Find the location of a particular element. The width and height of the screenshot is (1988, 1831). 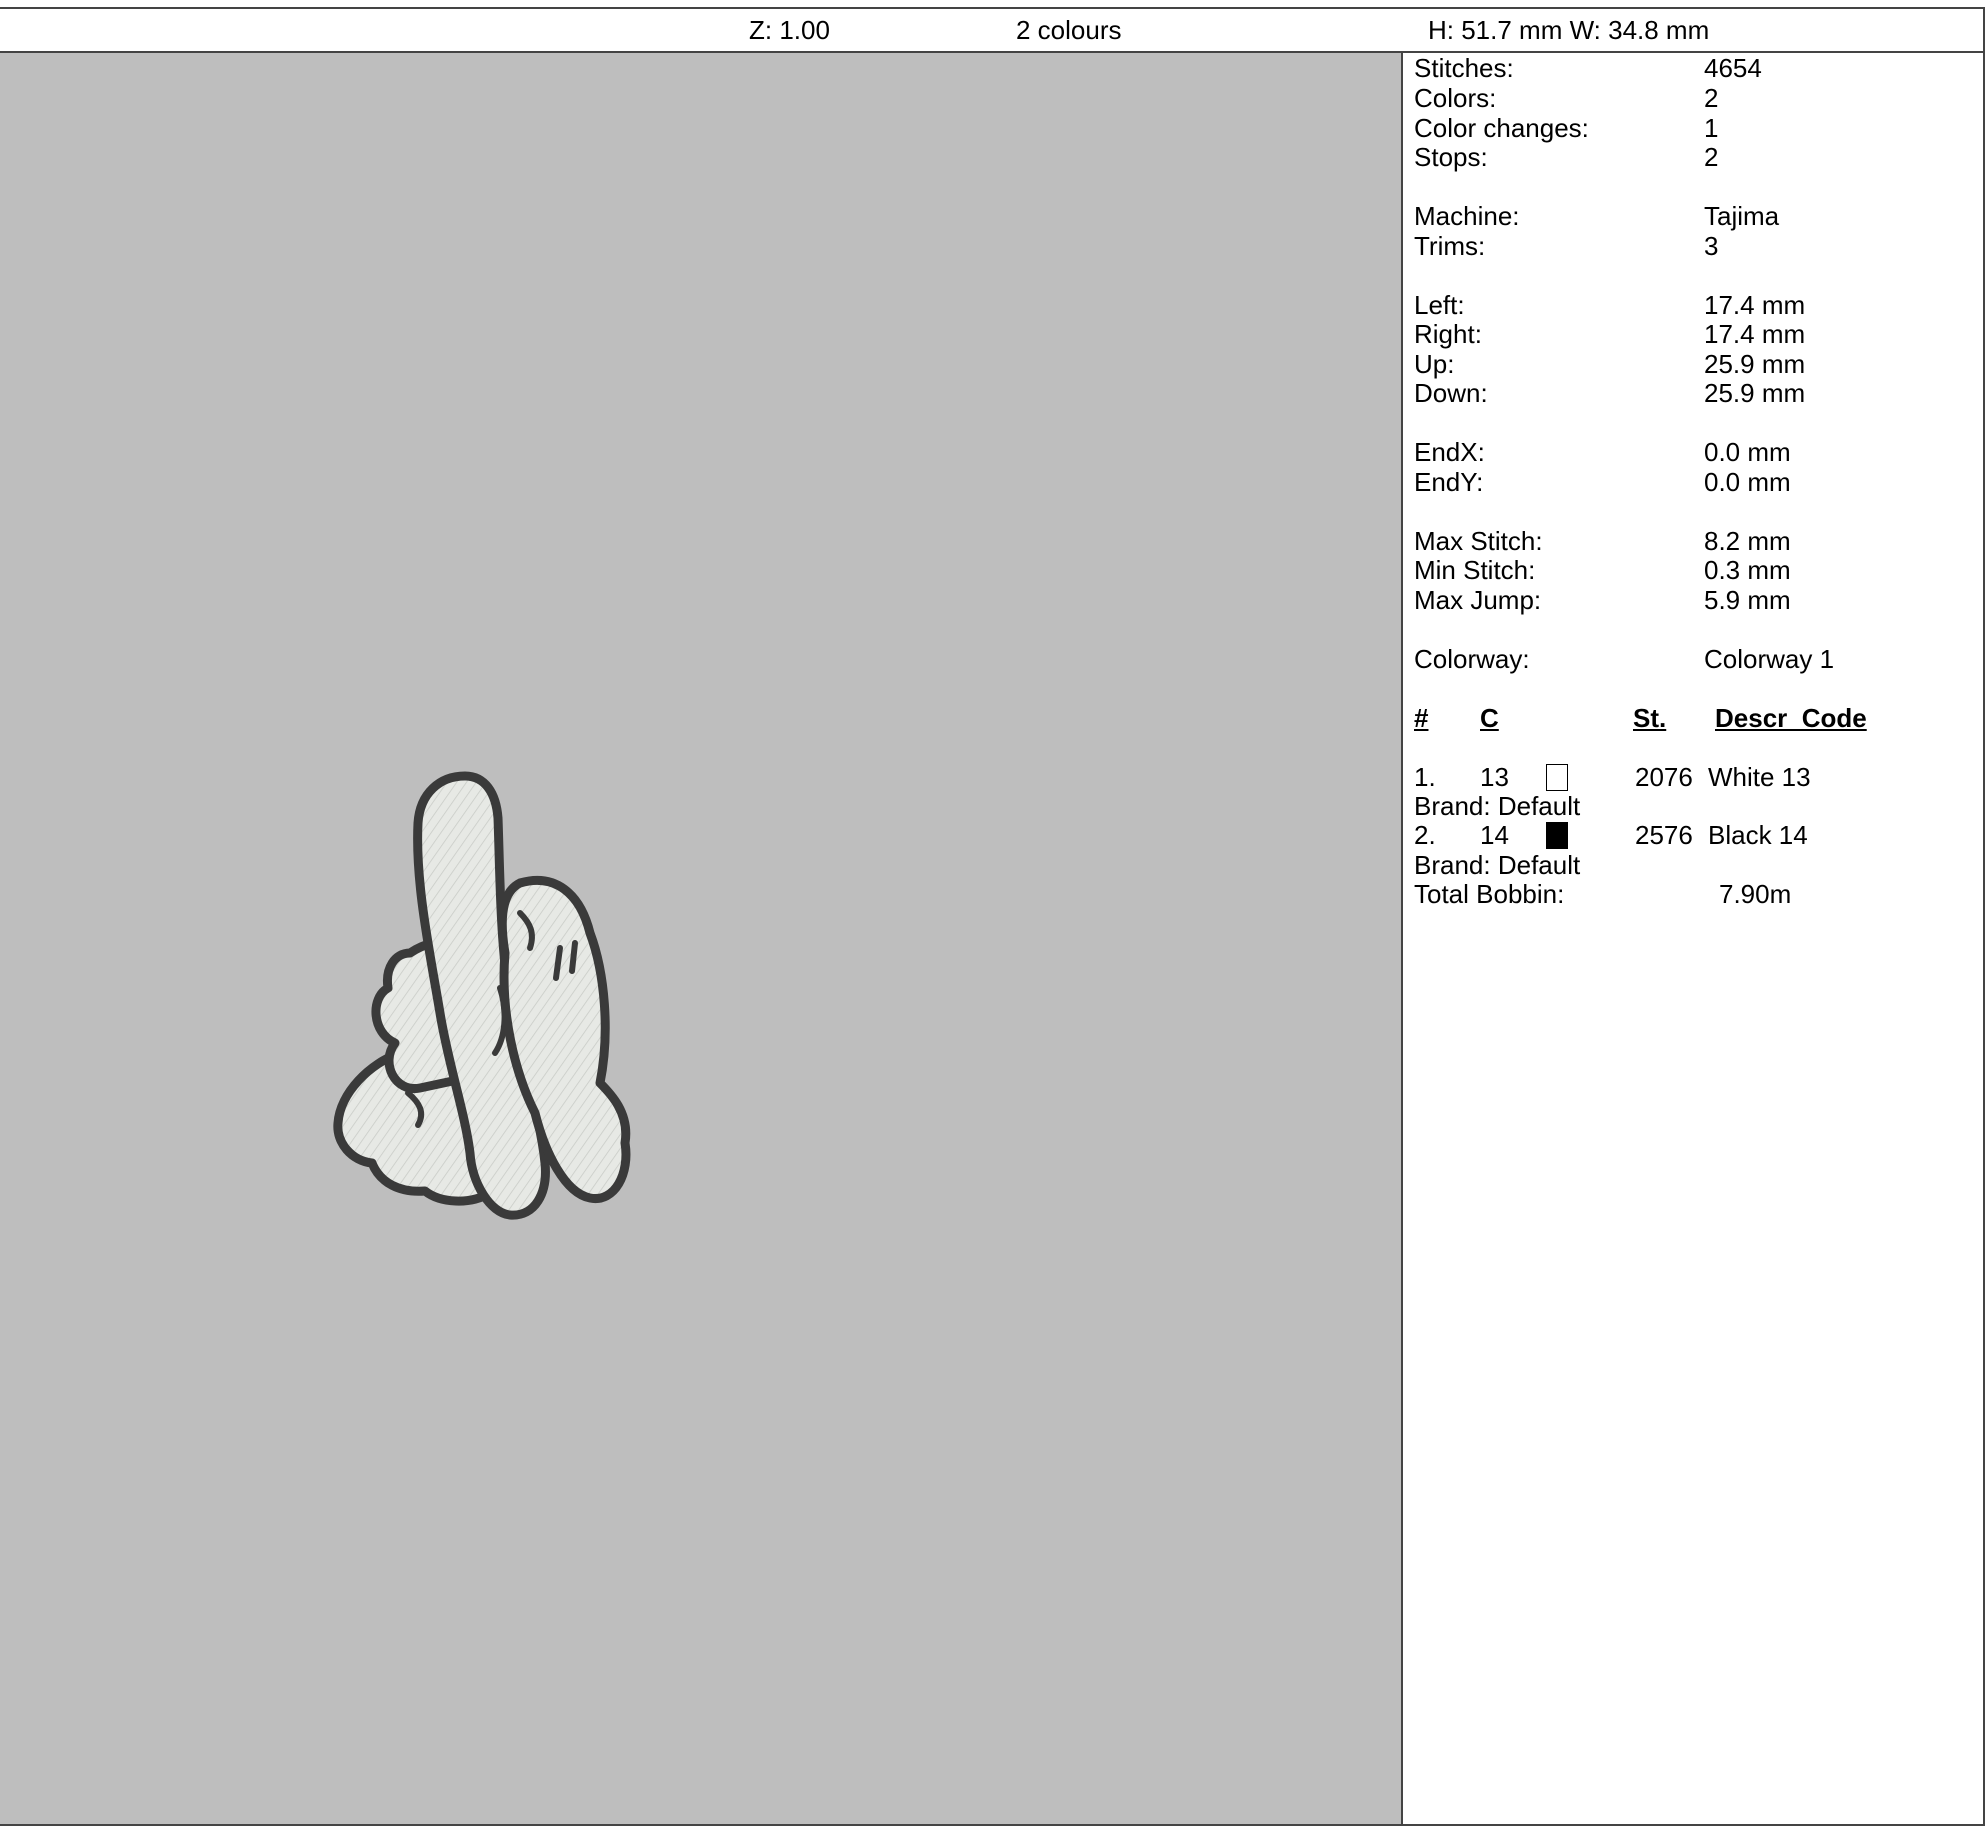

stitches-label: Stitches: is located at coordinates (1464, 68).